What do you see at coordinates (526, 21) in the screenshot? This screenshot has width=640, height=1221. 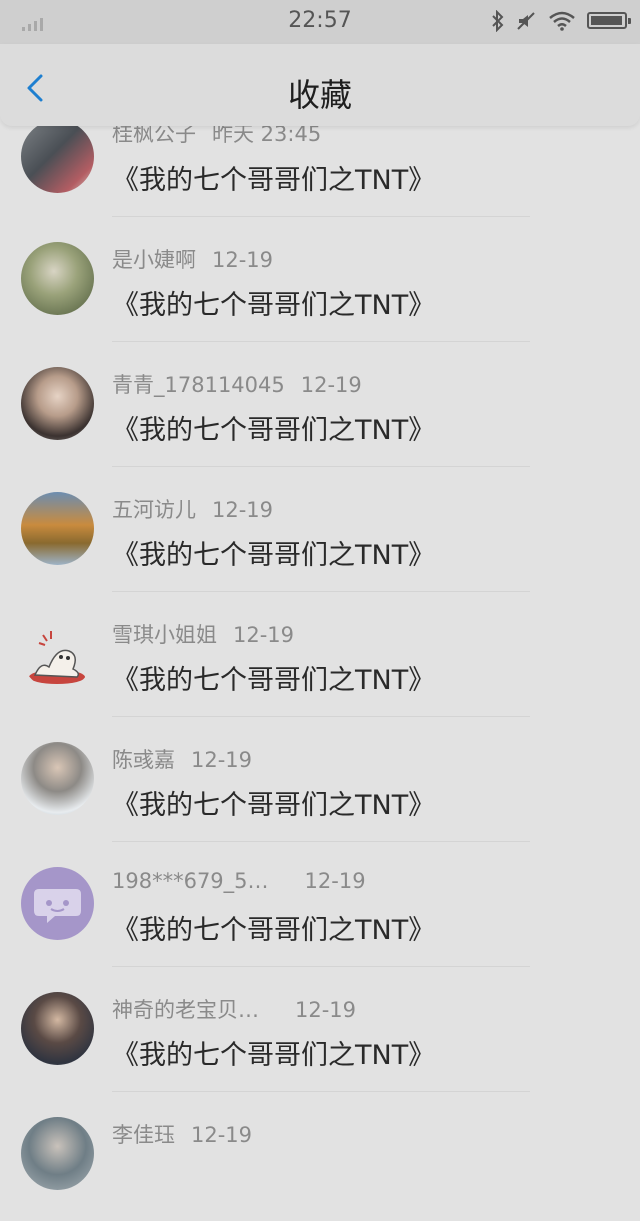 I see `mute-icon` at bounding box center [526, 21].